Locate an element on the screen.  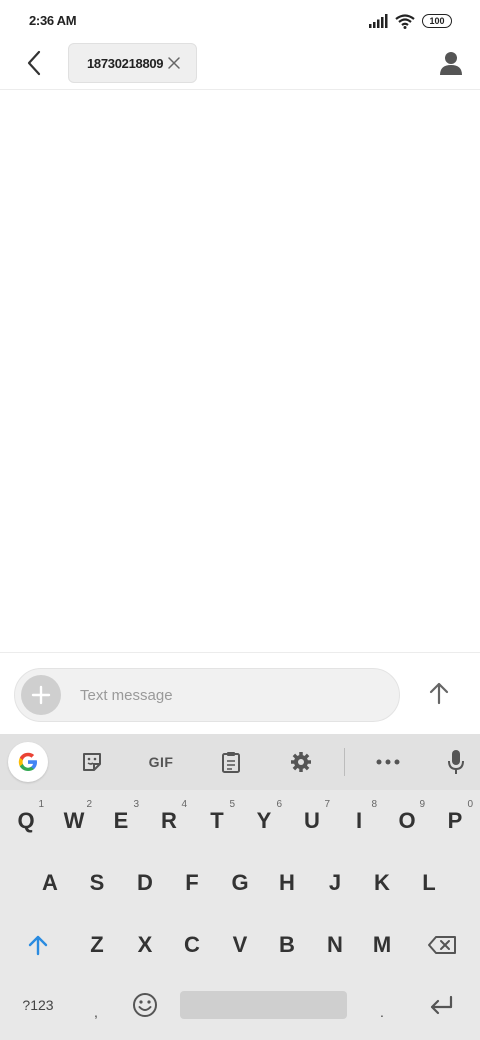
conversation-header: 18730218809 is located at coordinates (240, 66).